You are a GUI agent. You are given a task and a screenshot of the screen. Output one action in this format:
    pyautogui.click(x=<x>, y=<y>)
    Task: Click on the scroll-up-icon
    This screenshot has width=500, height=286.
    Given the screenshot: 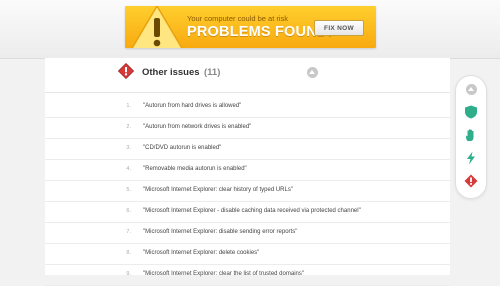 What is the action you would take?
    pyautogui.click(x=471, y=89)
    